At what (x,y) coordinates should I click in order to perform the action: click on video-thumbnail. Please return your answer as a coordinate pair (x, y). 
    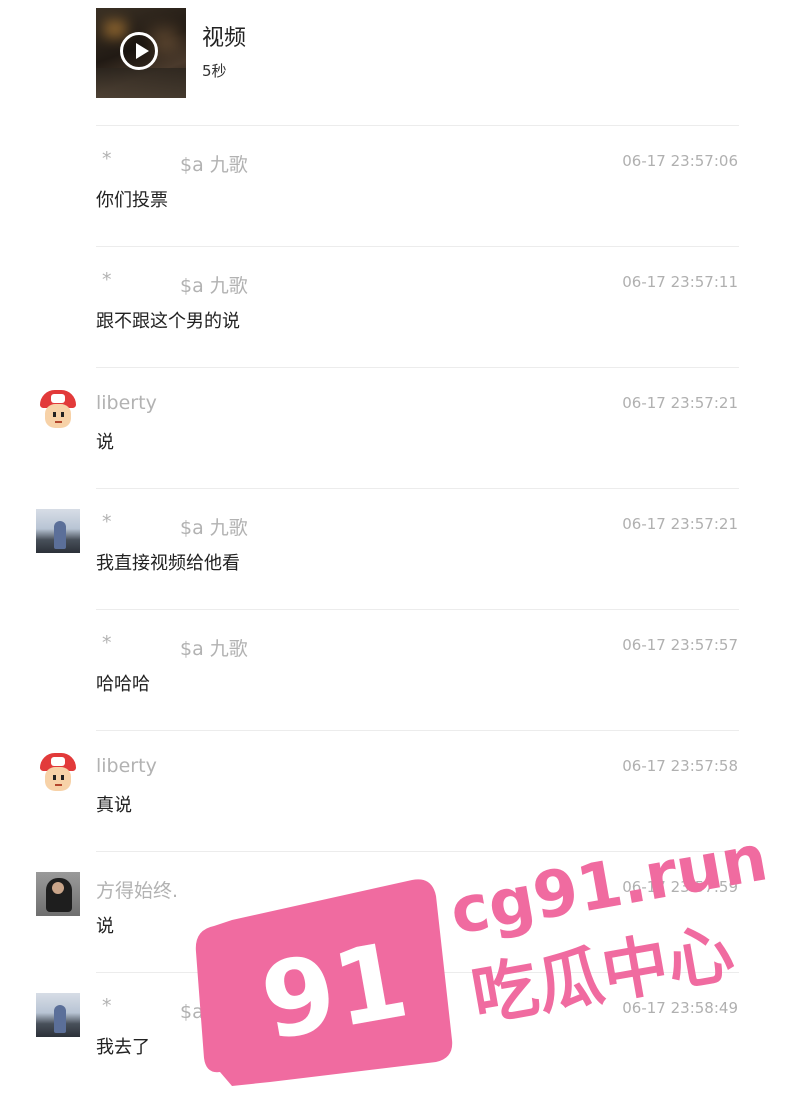
    Looking at the image, I should click on (141, 53).